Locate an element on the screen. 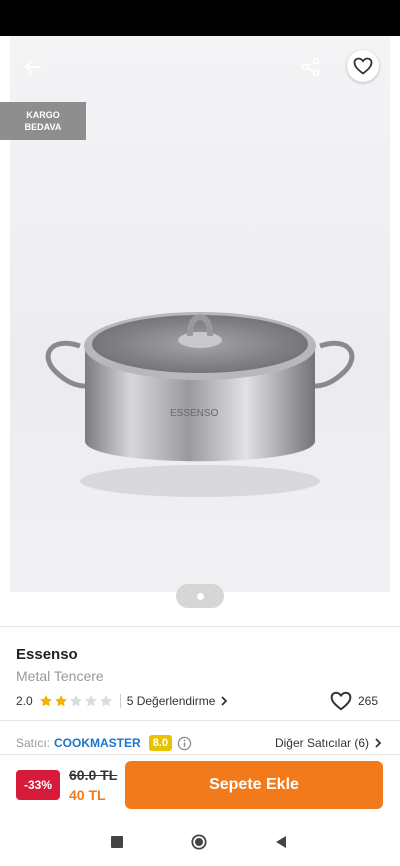 The image size is (400, 866). seller-score-badge: 8.0 is located at coordinates (160, 743).